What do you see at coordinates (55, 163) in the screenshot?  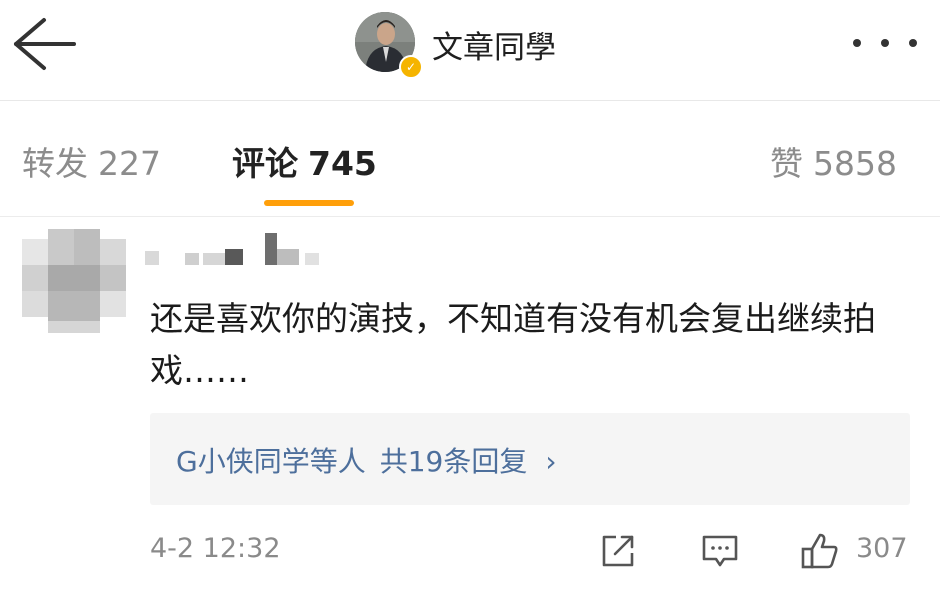 I see `tab-label: 转发` at bounding box center [55, 163].